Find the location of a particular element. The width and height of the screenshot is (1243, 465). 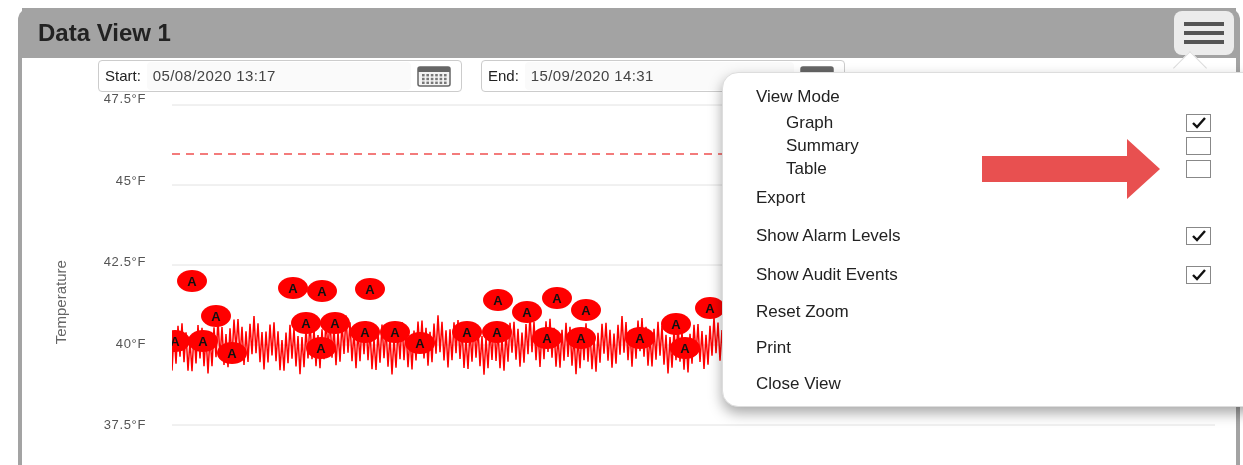

y-tick-label: 42.5°F is located at coordinates (124, 262).